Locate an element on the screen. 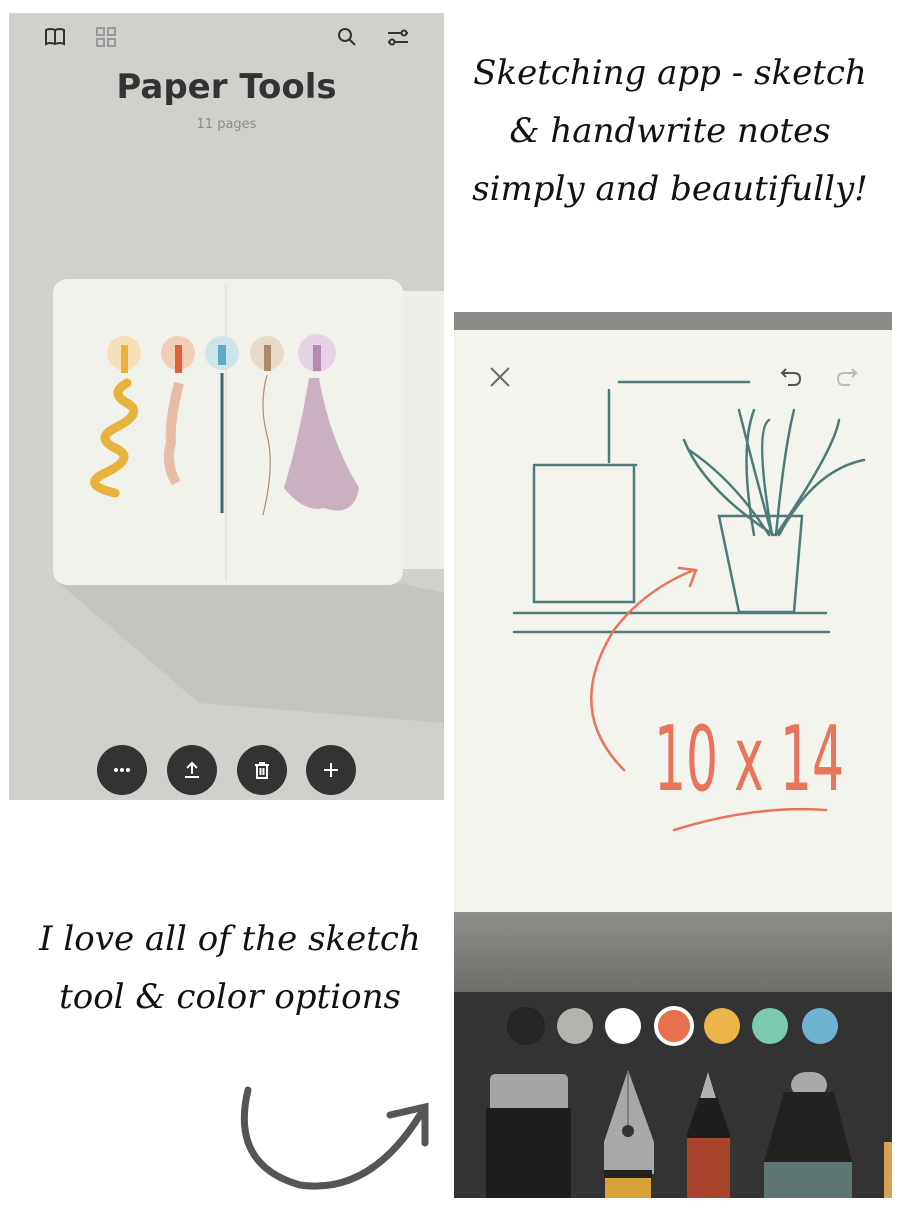 This screenshot has width=900, height=1214. color-swatch-white is located at coordinates (623, 1026).